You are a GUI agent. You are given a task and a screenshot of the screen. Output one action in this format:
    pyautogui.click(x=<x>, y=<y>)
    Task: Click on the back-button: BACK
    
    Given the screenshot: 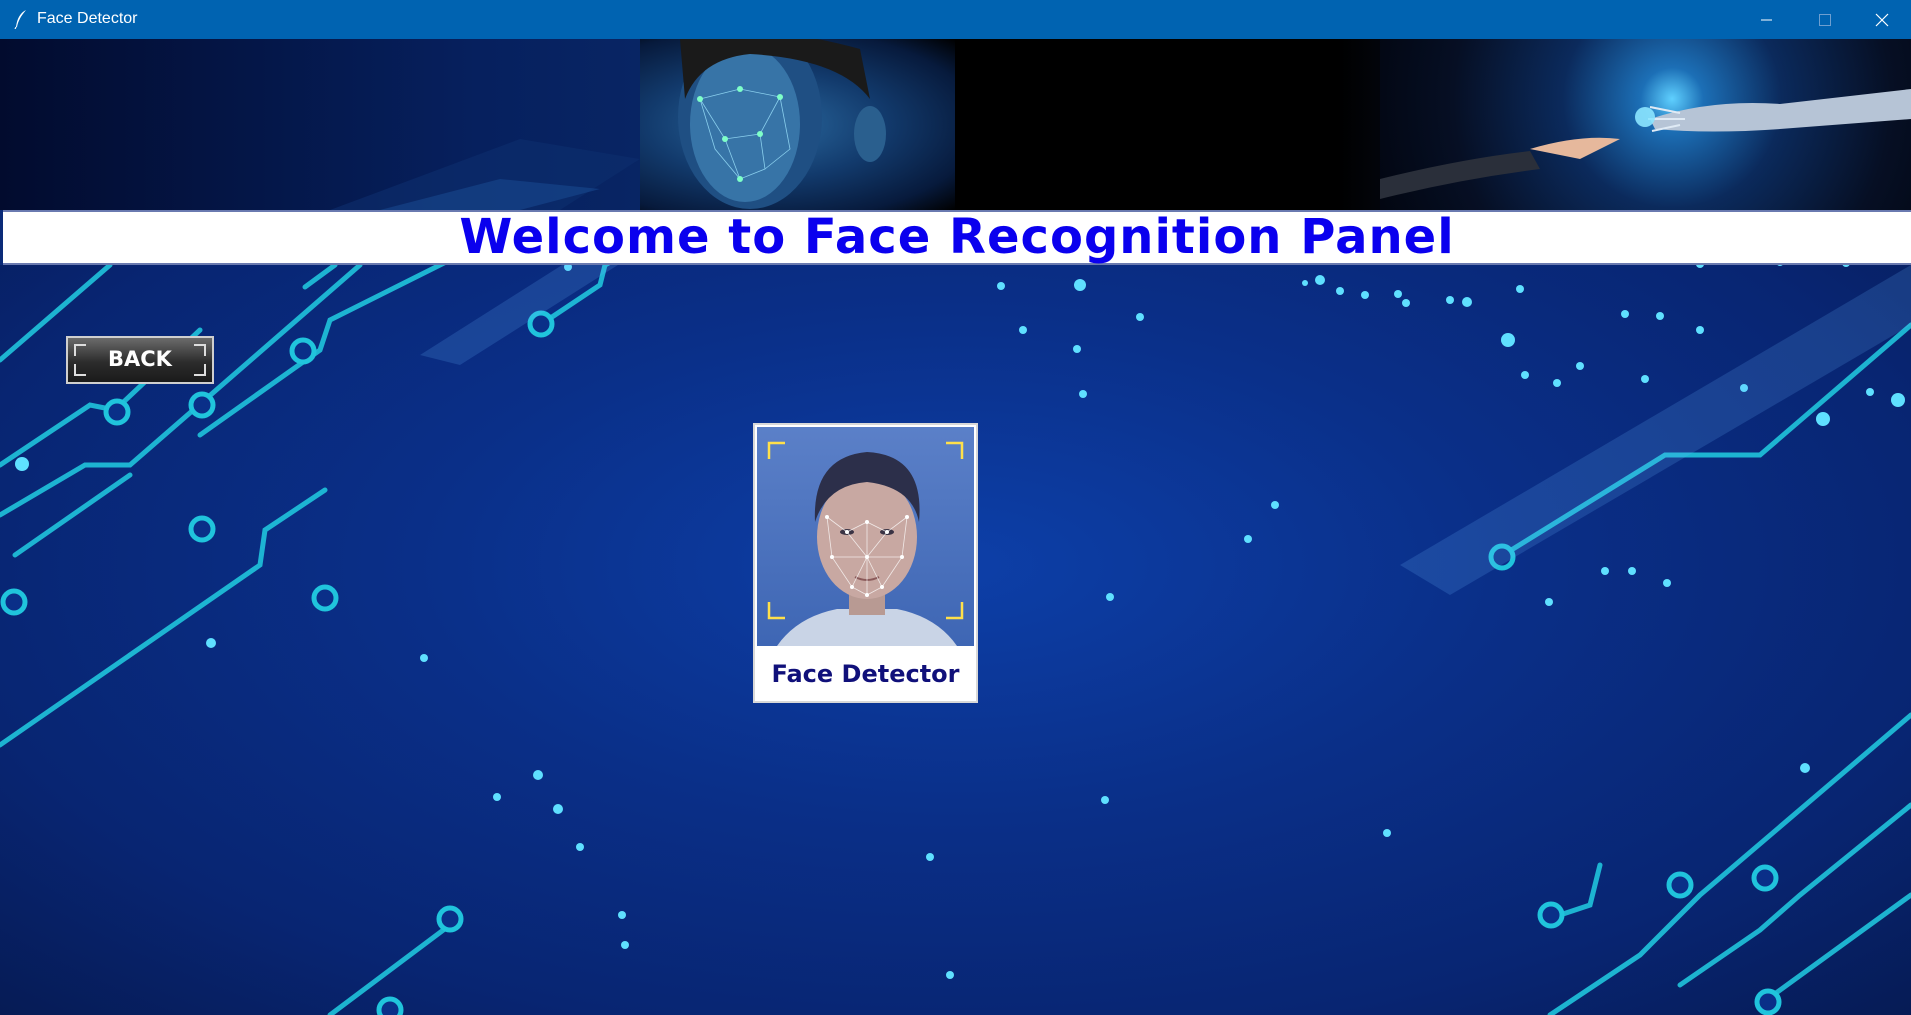 What is the action you would take?
    pyautogui.click(x=140, y=360)
    